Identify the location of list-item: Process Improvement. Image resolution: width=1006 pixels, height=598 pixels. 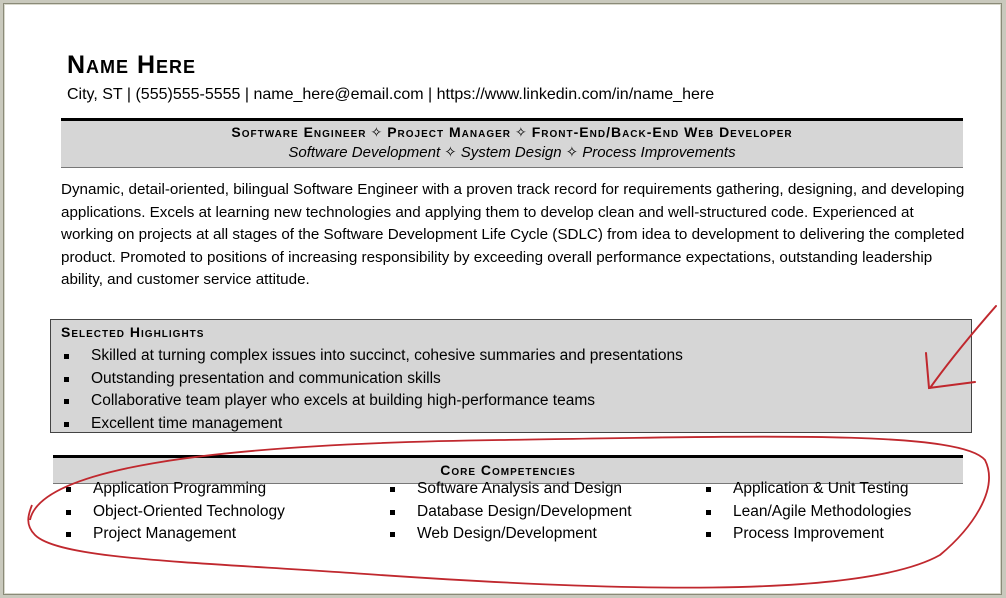
(807, 534).